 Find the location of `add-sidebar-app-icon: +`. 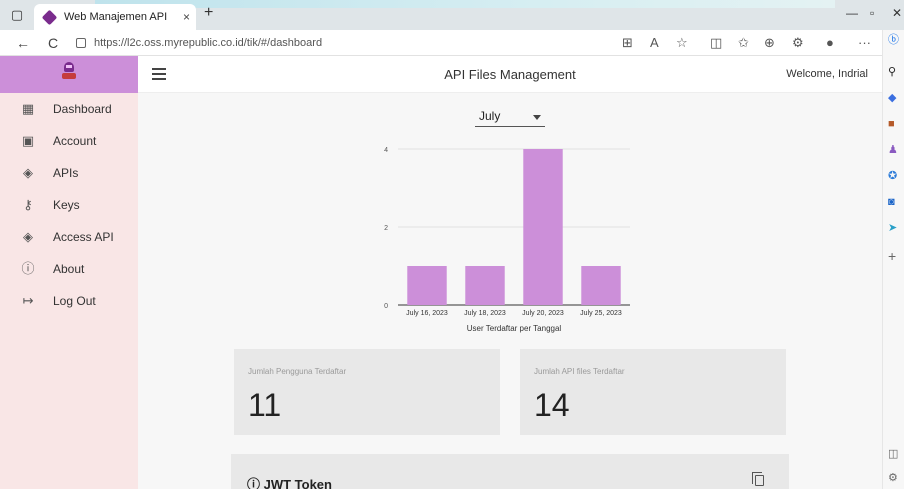

add-sidebar-app-icon: + is located at coordinates (892, 256).